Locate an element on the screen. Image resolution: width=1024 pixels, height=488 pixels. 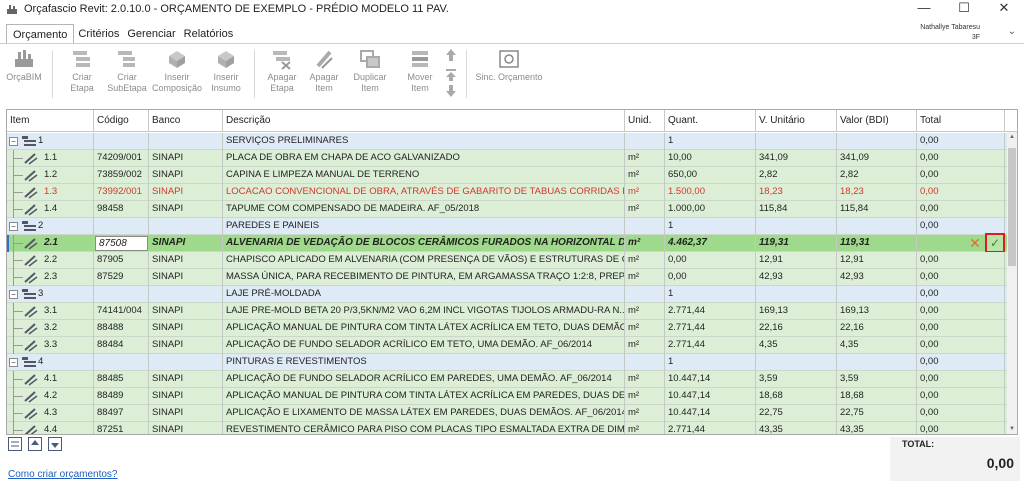
cancel-edit-icon: ✕ is located at coordinates (975, 243).